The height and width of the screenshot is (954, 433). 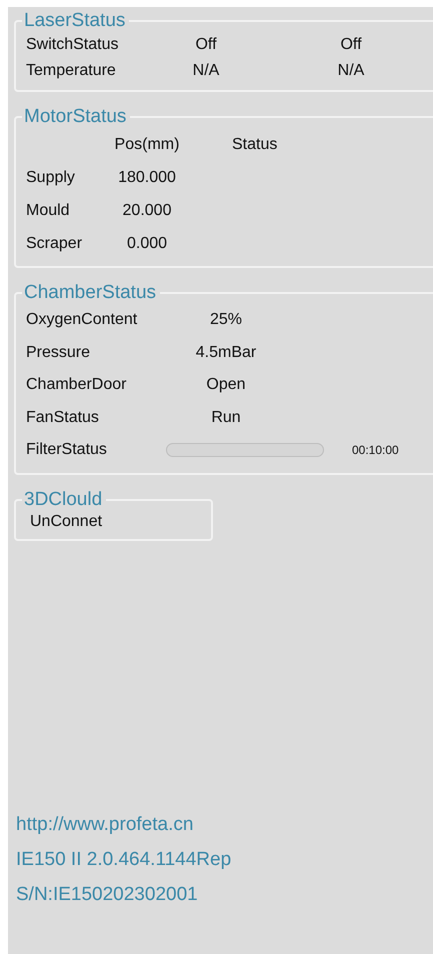 I want to click on group-title: 3DClould, so click(x=63, y=499).